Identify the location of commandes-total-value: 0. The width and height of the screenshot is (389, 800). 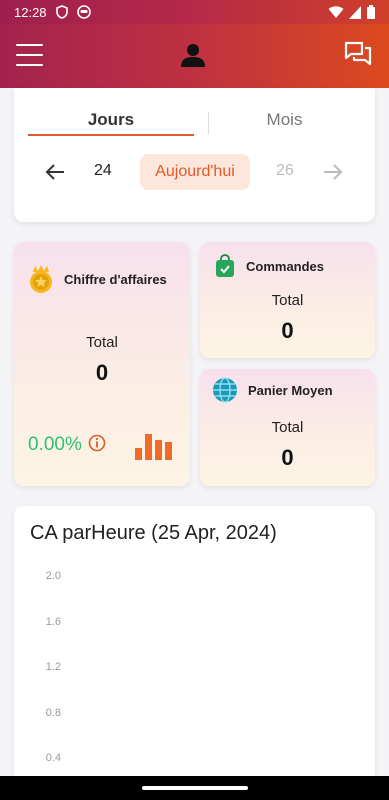
(287, 330).